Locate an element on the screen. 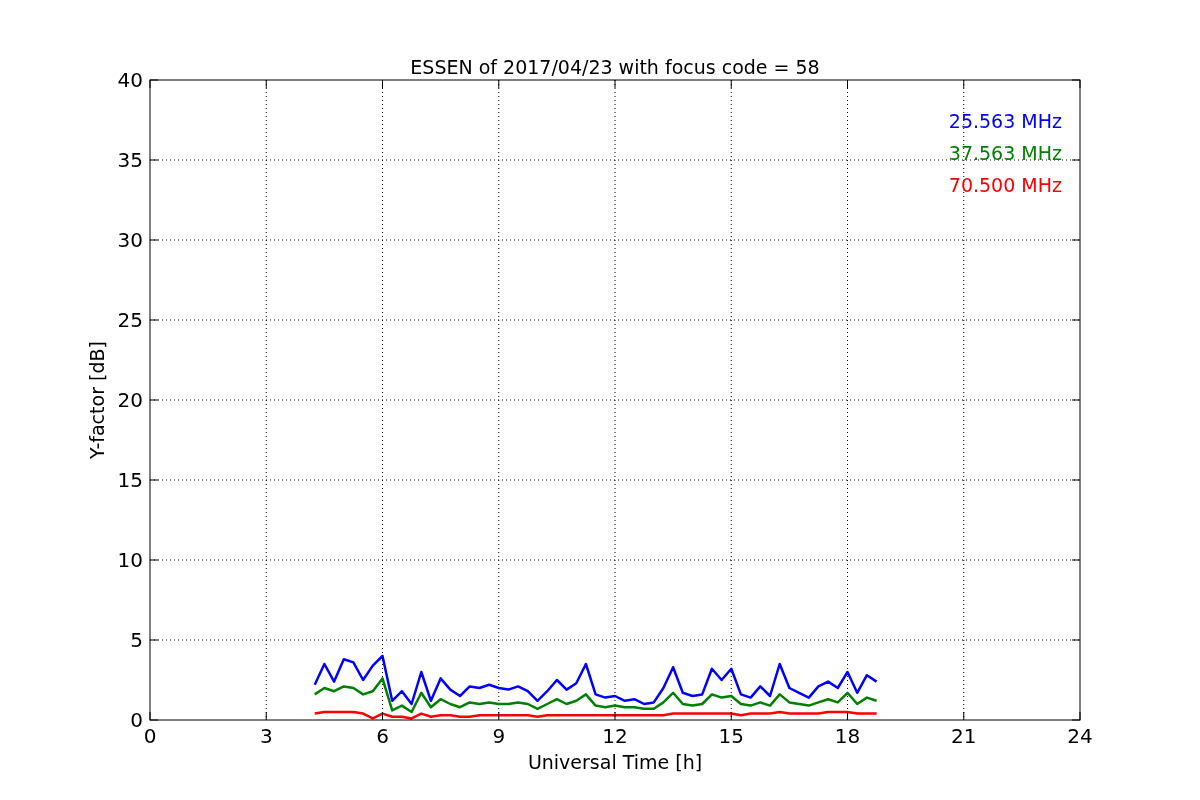  x-tick-label: 12 is located at coordinates (615, 736).